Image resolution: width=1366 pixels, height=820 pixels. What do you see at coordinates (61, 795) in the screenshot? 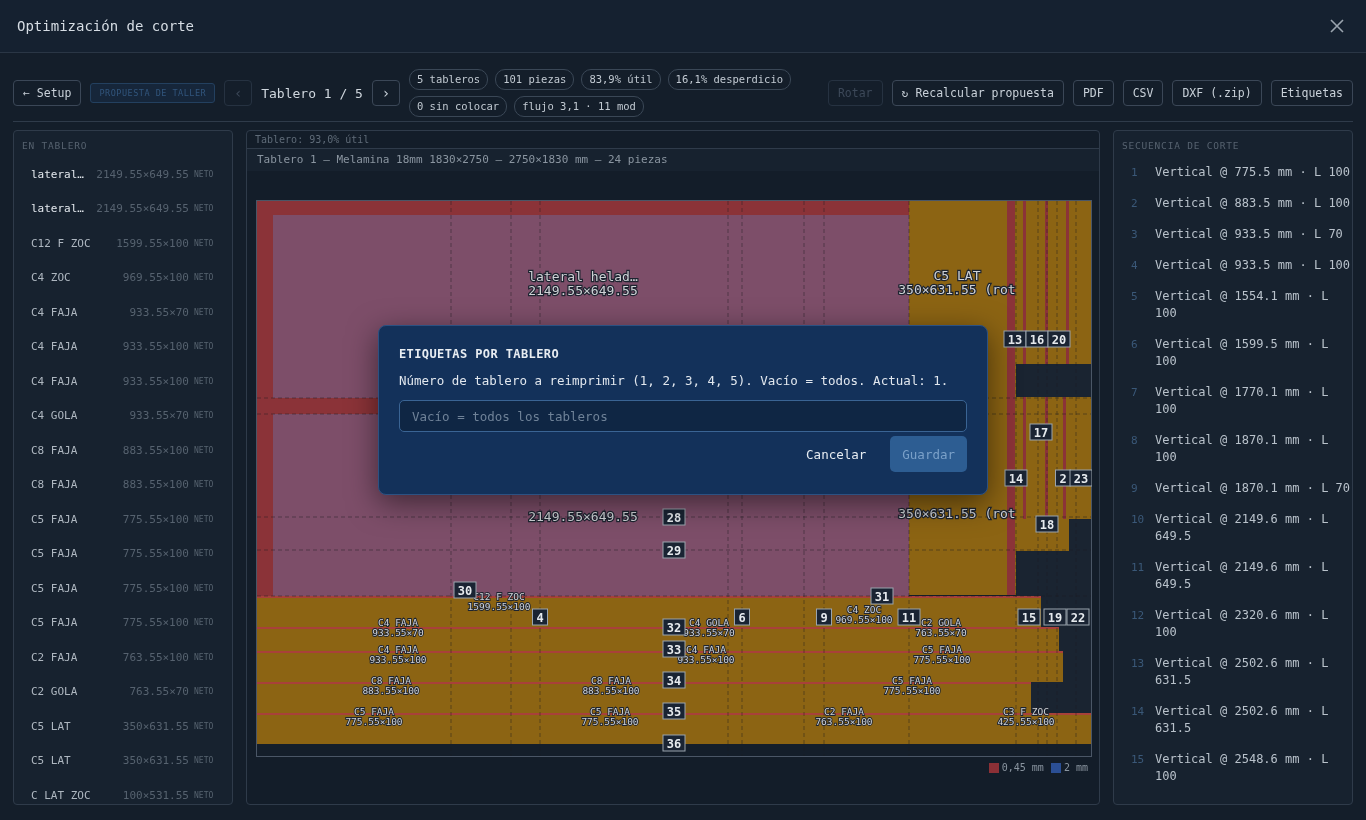
I see `piece-name: C LAT ZOC` at bounding box center [61, 795].